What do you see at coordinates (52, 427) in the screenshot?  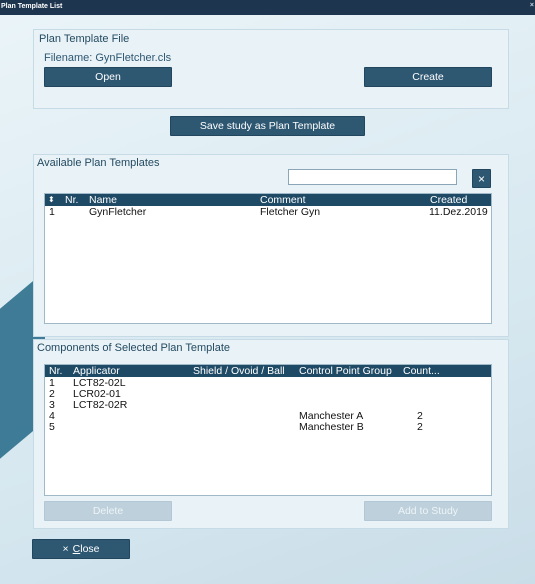 I see `row-nr: 5` at bounding box center [52, 427].